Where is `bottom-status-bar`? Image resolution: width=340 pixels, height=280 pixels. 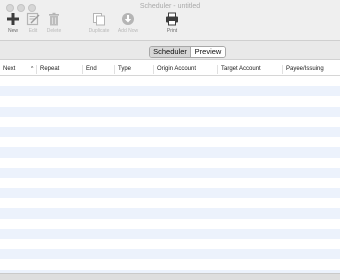
bottom-status-bar is located at coordinates (170, 276).